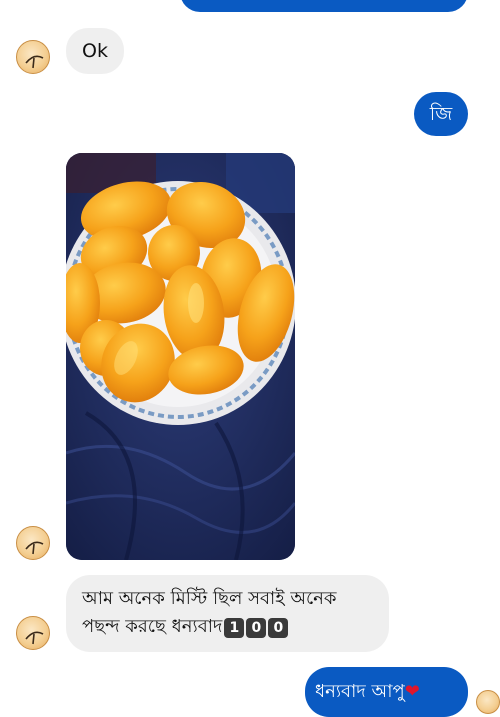  What do you see at coordinates (412, 691) in the screenshot?
I see `heart-emoji-icon: ❤` at bounding box center [412, 691].